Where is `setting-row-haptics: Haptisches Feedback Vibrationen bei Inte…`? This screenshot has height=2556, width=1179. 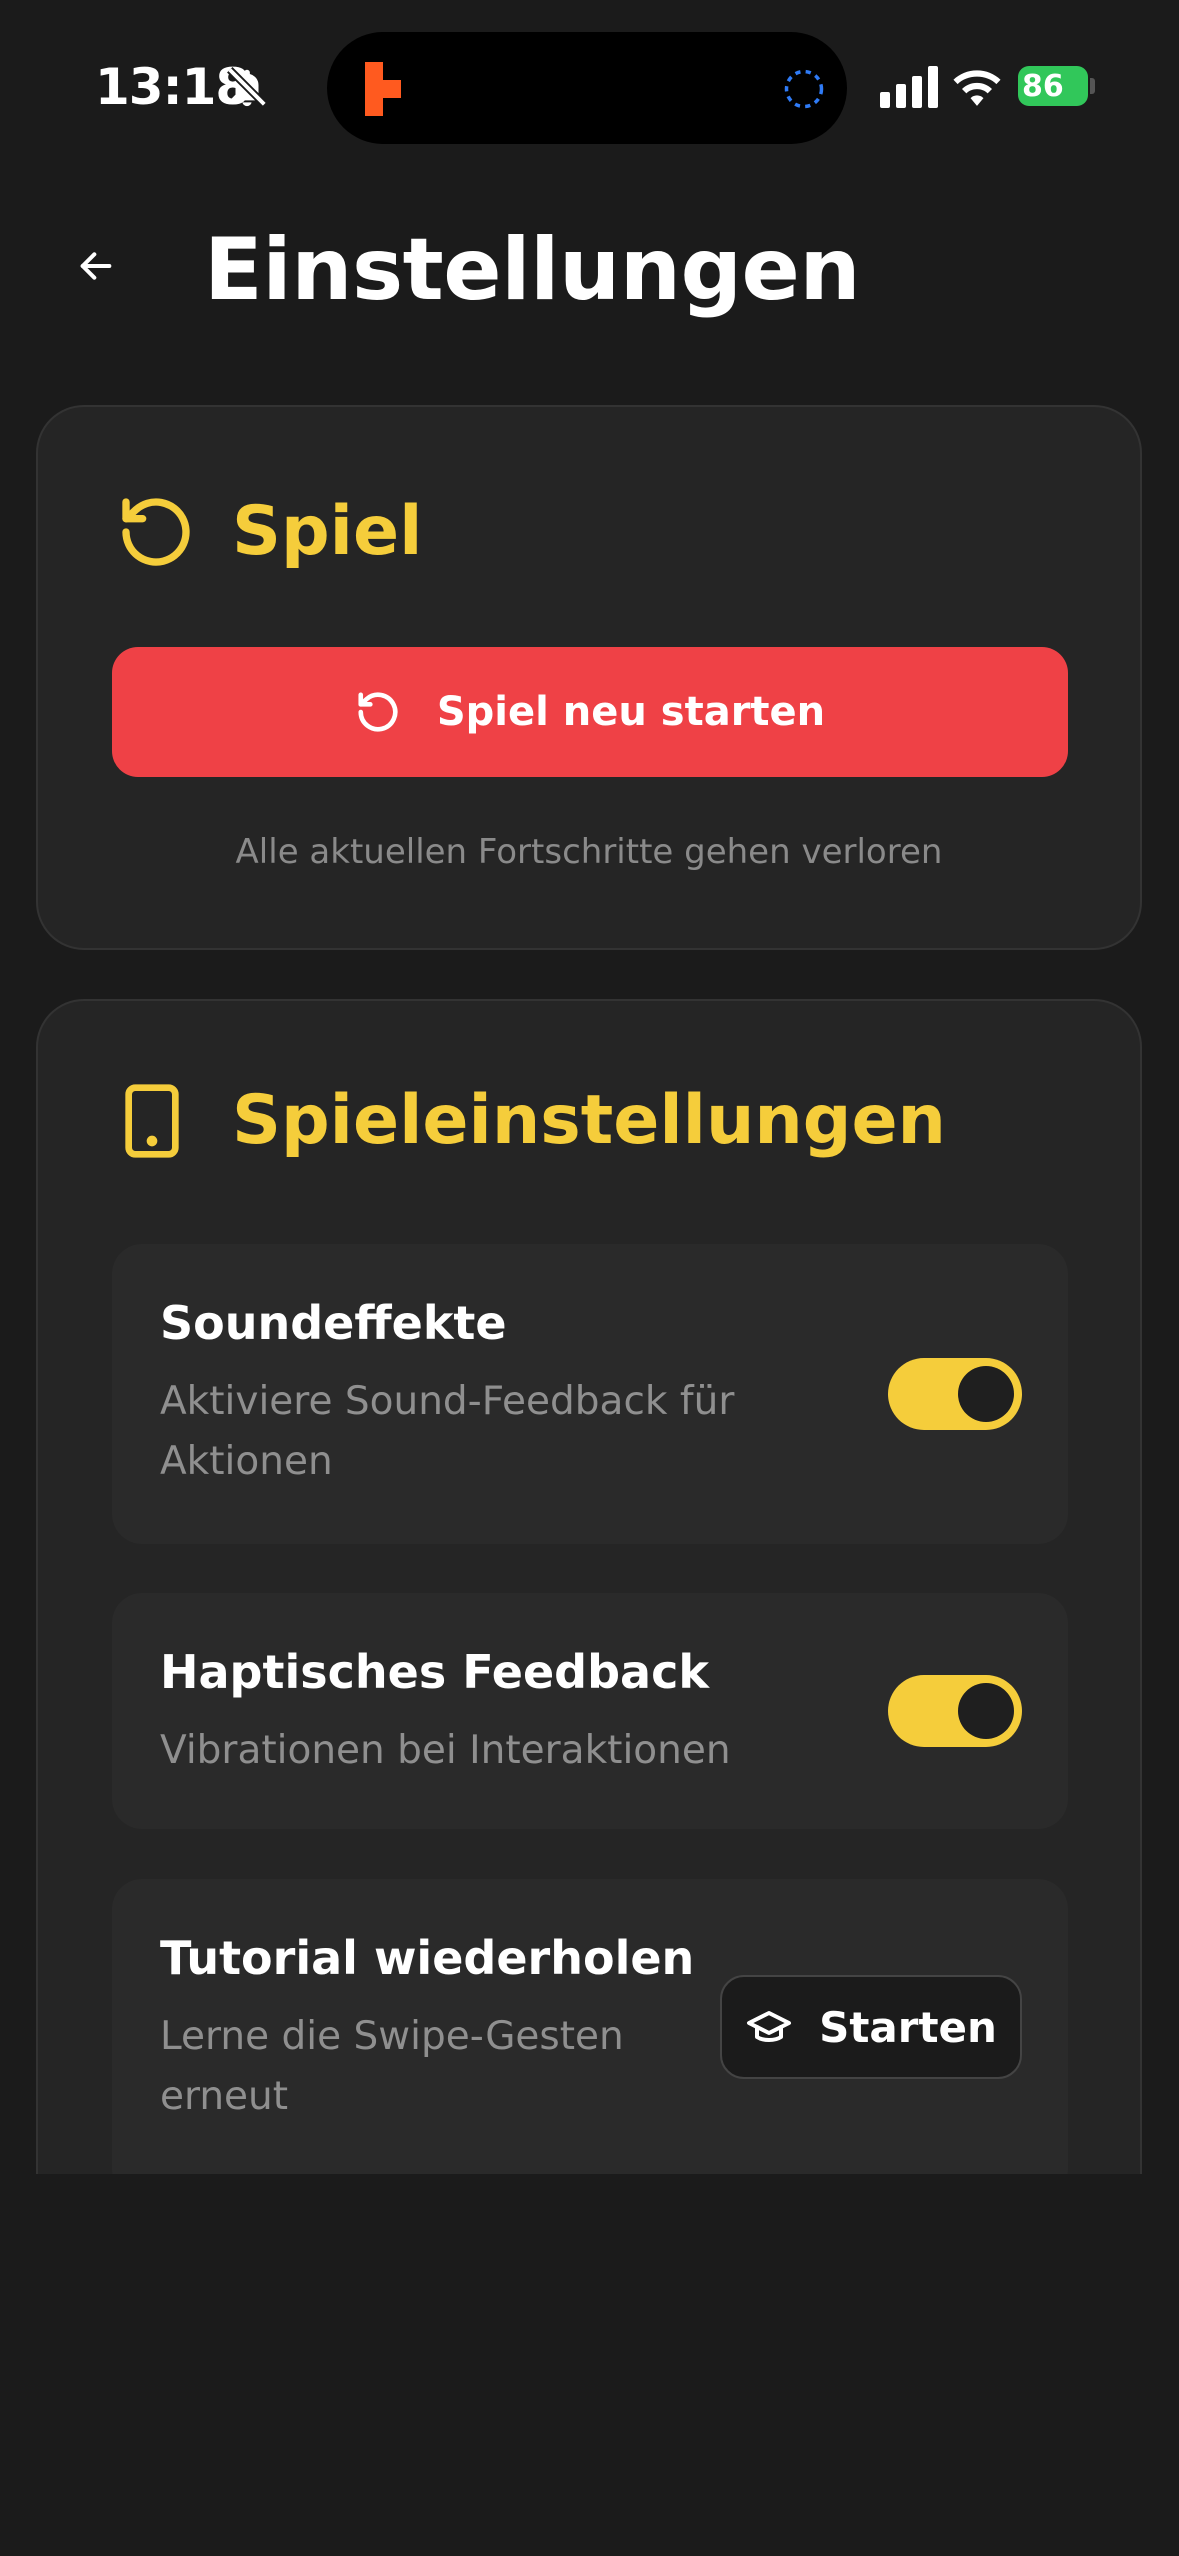 setting-row-haptics: Haptisches Feedback Vibrationen bei Inte… is located at coordinates (590, 1711).